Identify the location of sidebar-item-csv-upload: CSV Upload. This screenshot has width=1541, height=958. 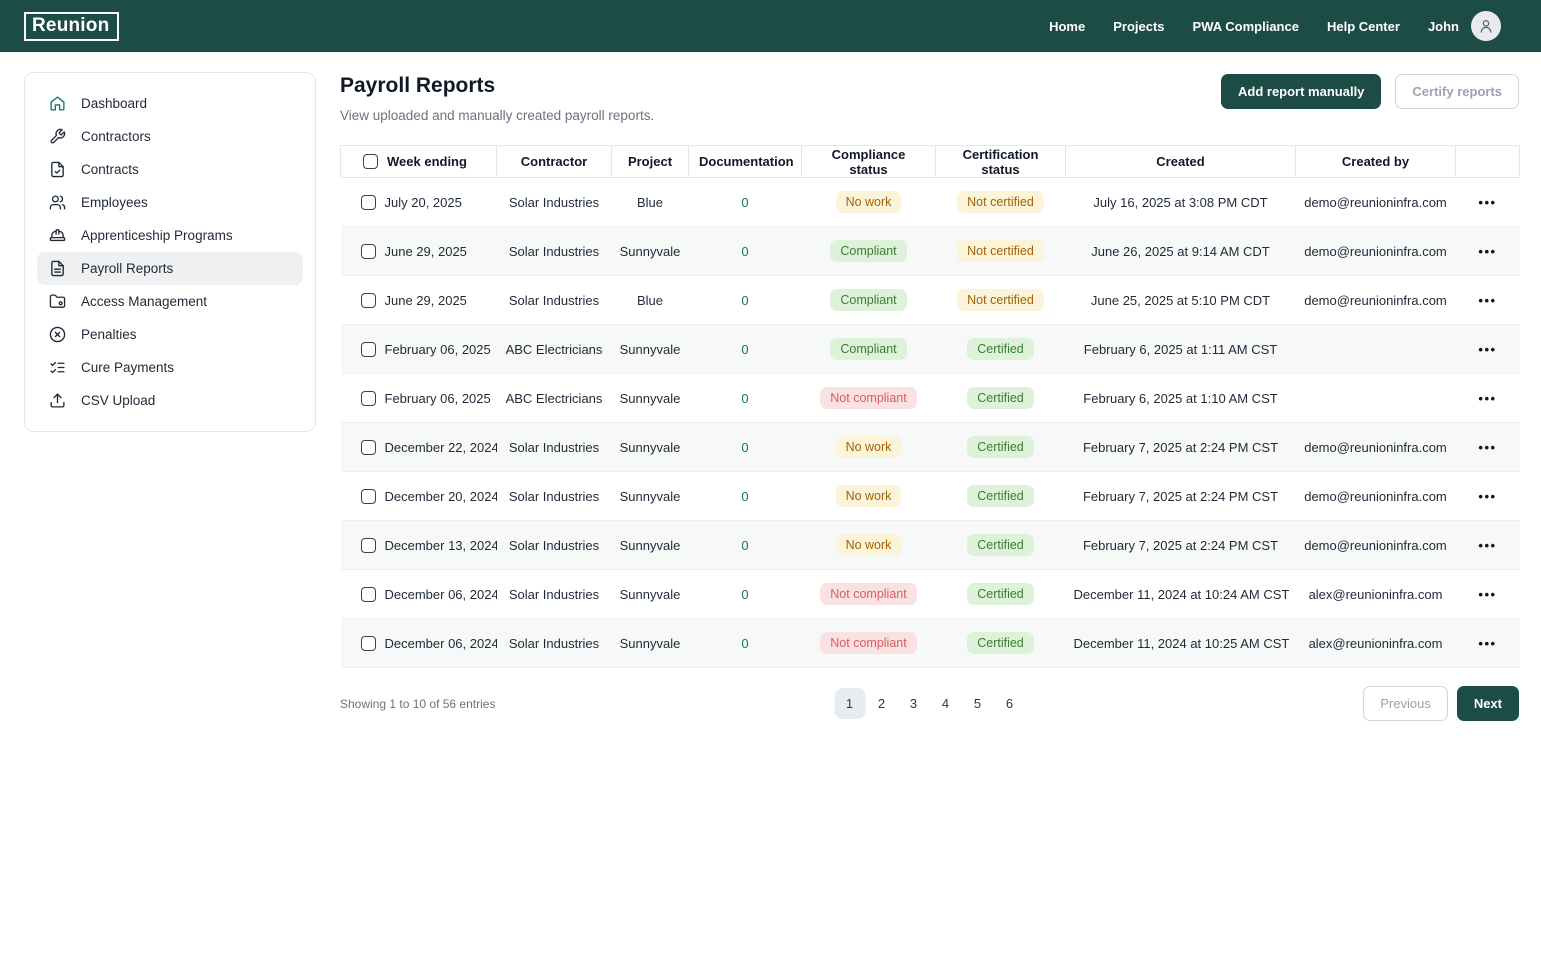
(170, 400).